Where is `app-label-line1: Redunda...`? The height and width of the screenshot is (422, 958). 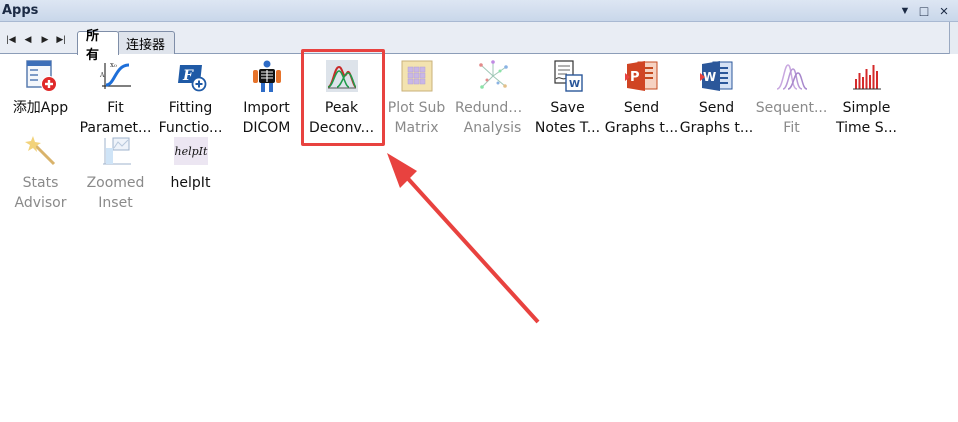
app-label-line1: Redunda... is located at coordinates (492, 108).